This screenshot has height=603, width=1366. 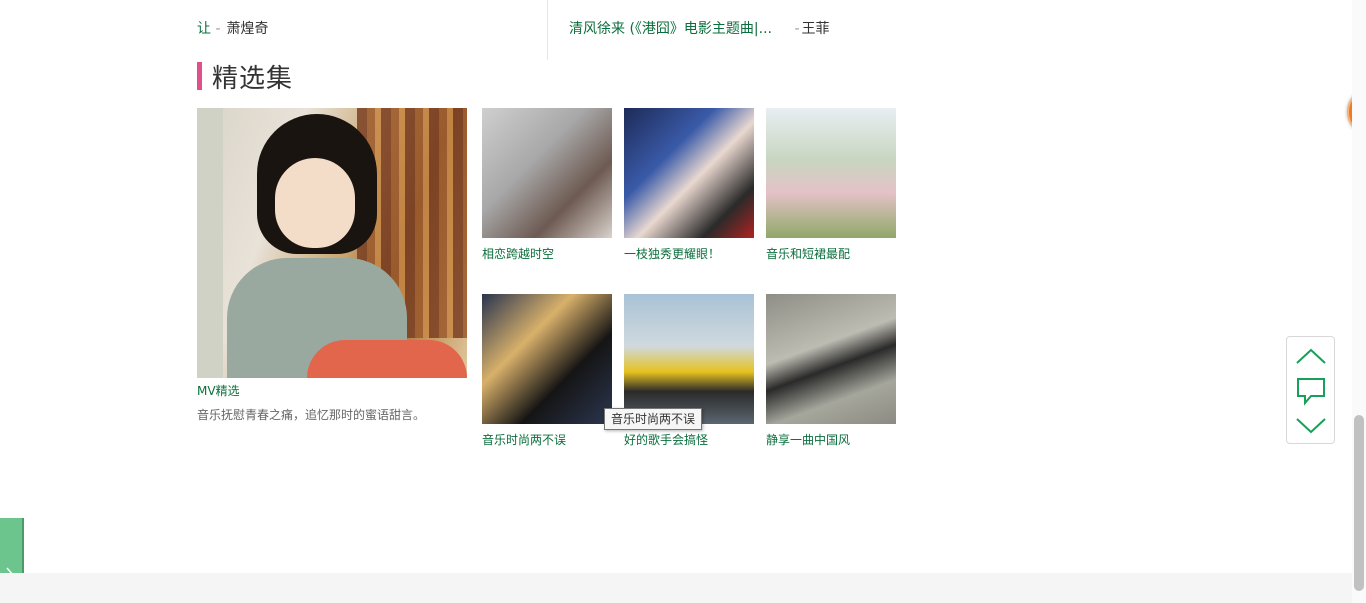 What do you see at coordinates (666, 439) in the screenshot?
I see `album-label: 好的歌手会搞怪` at bounding box center [666, 439].